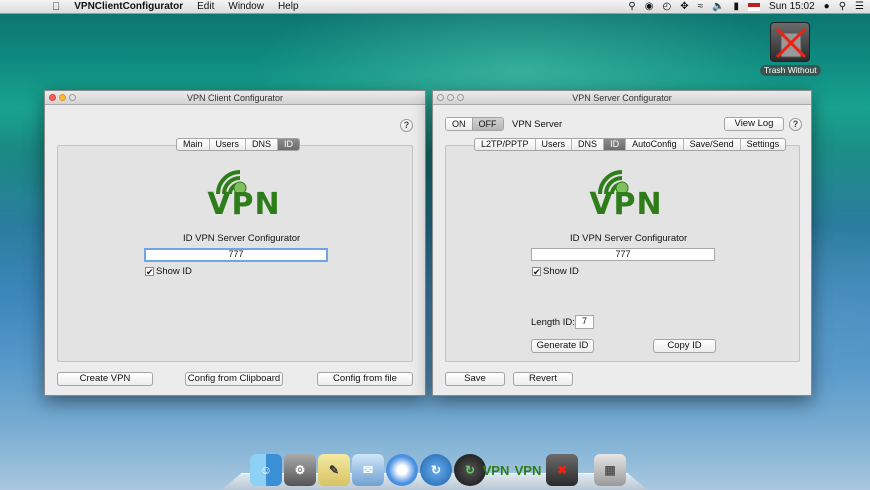 This screenshot has height=490, width=870. Describe the element at coordinates (790, 70) in the screenshot. I see `trash-label: Trash Without` at that location.